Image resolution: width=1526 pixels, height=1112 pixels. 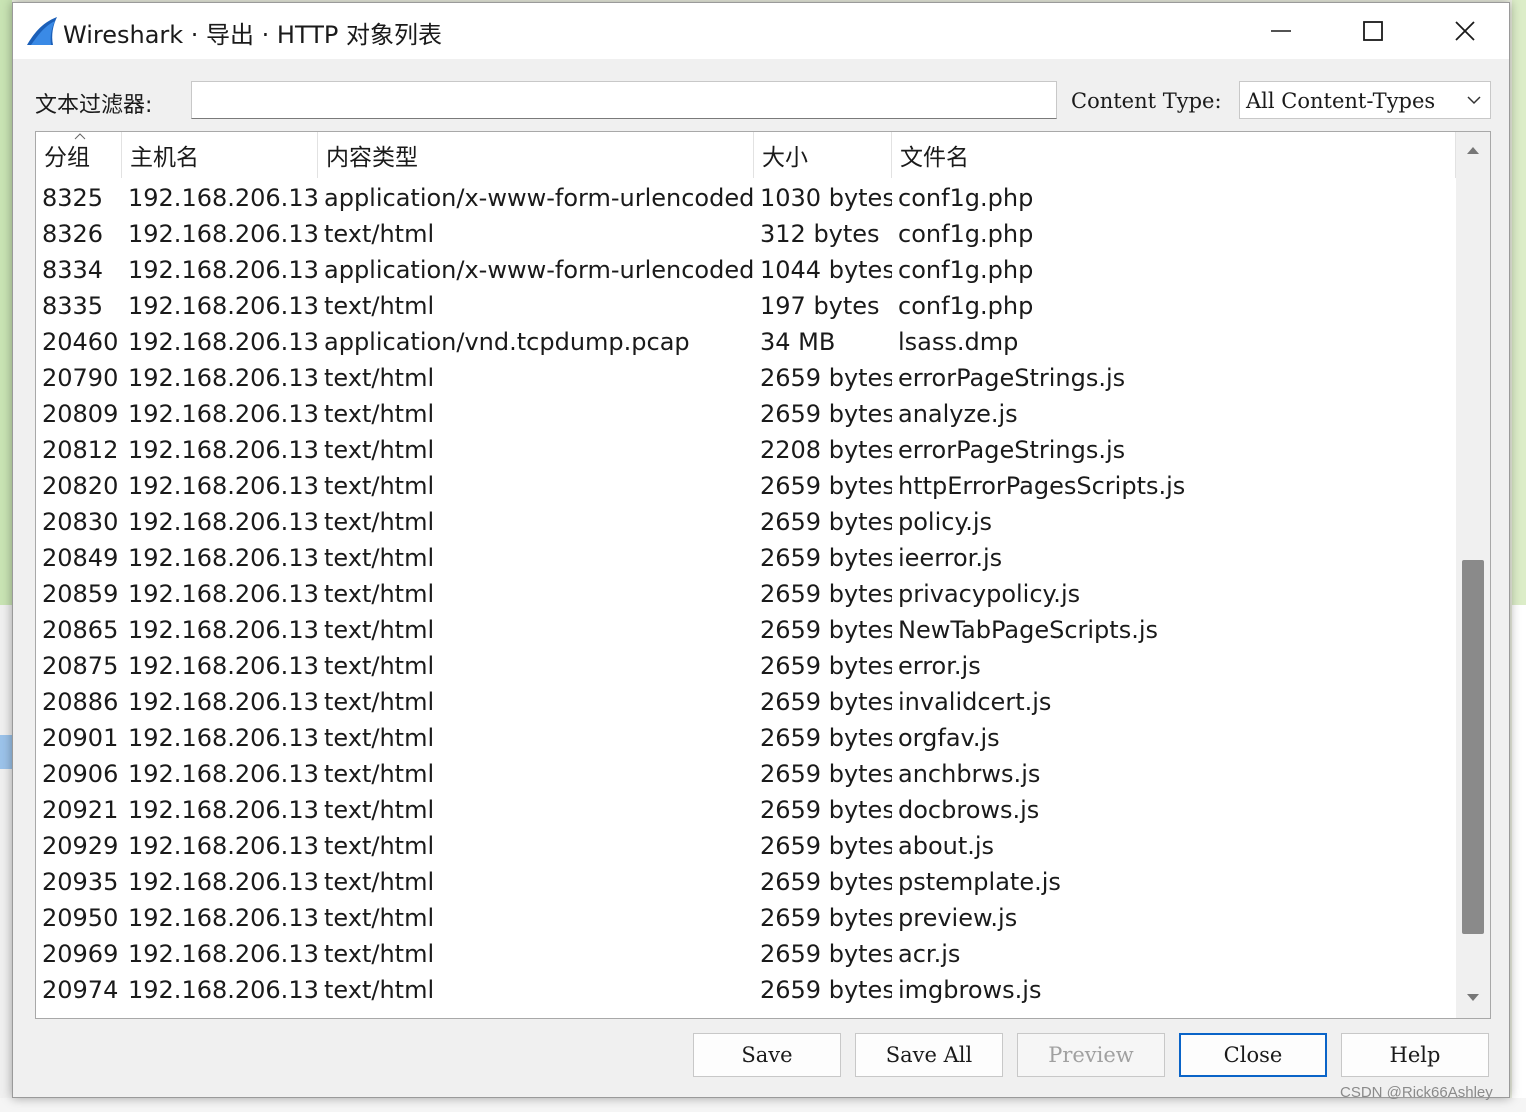 What do you see at coordinates (823, 155) in the screenshot?
I see `column-header-size: 大小` at bounding box center [823, 155].